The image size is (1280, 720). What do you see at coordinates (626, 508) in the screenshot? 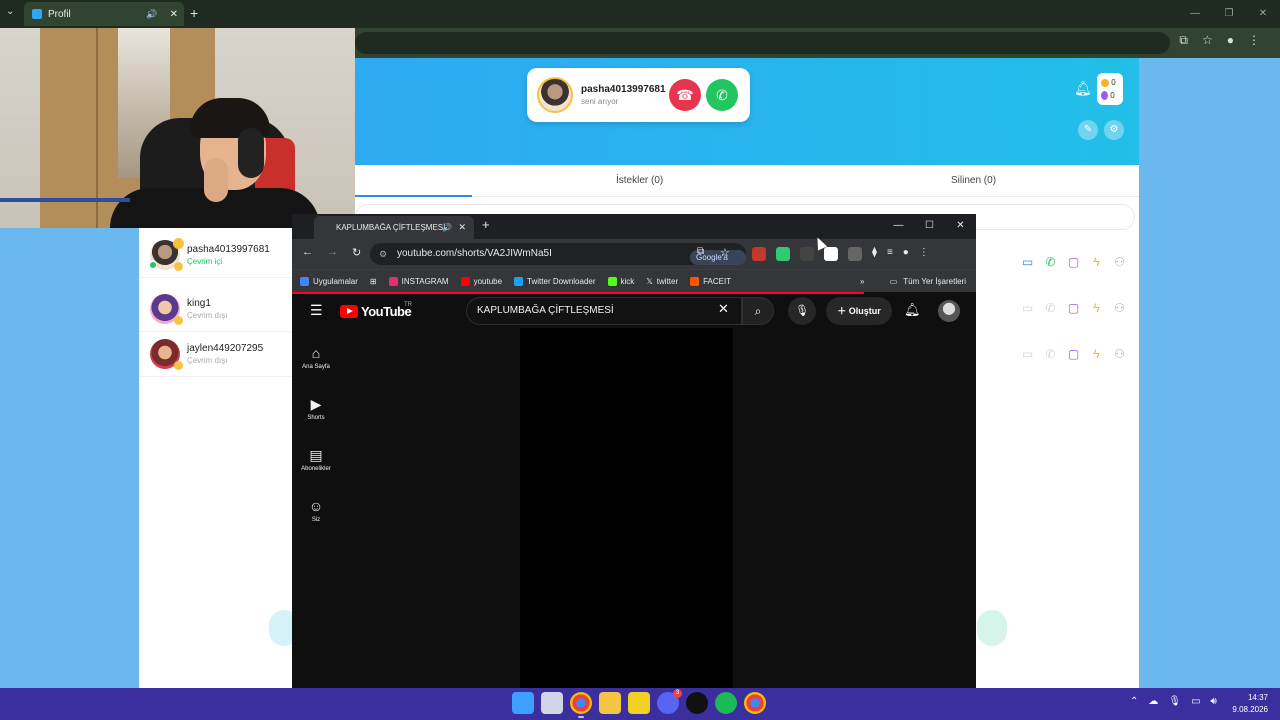
I see `shorts-video-player` at bounding box center [626, 508].